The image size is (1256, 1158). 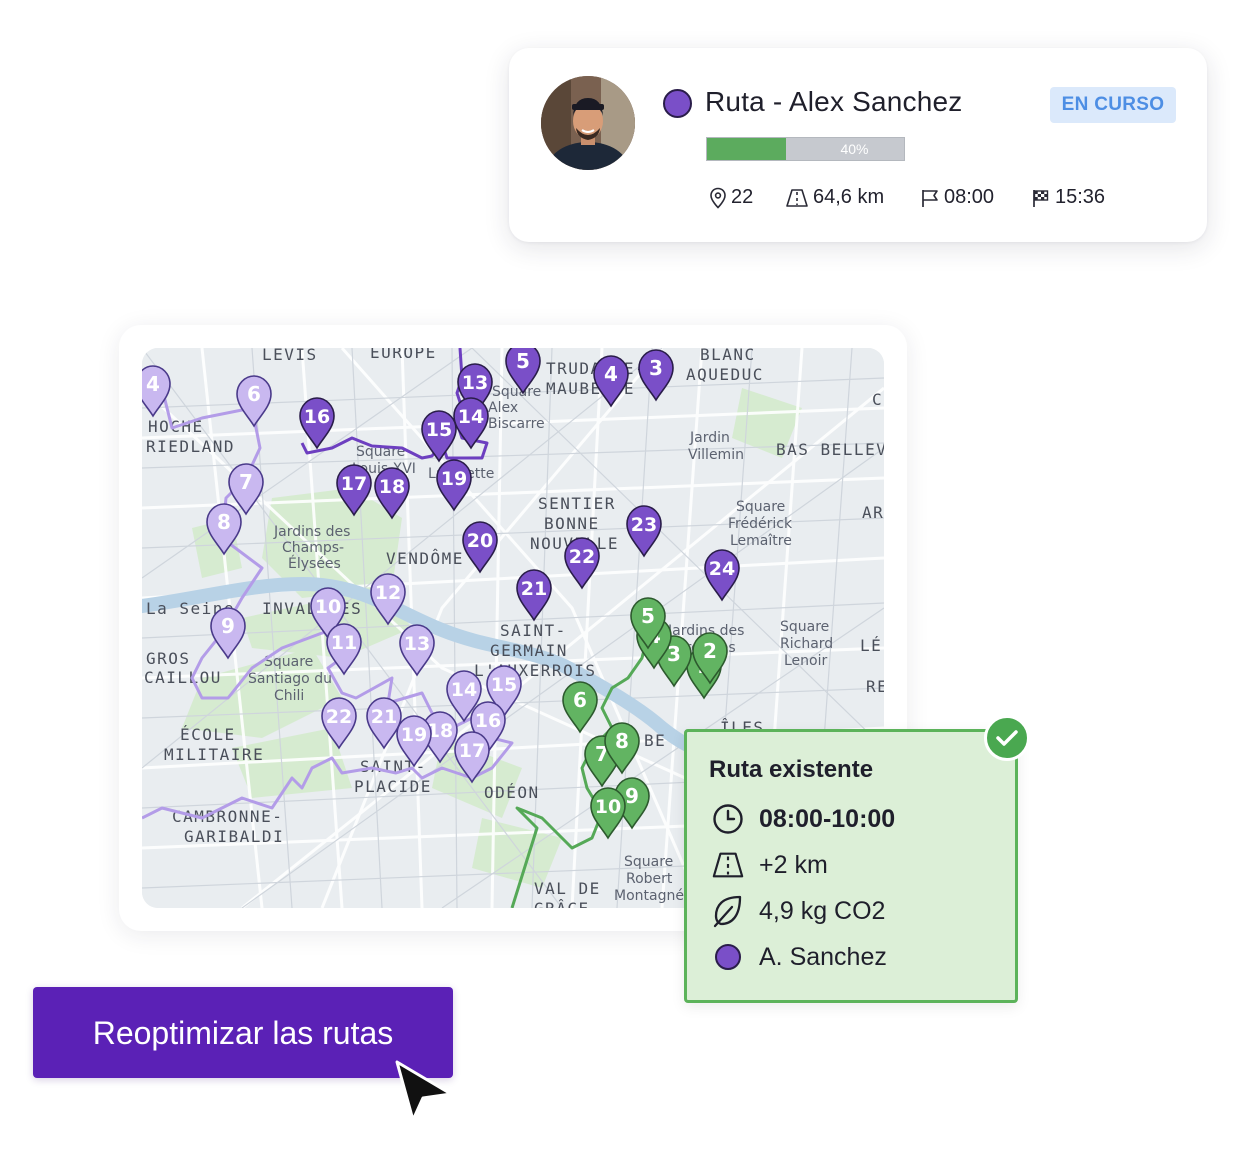 I want to click on district-label: C, so click(x=877, y=399).